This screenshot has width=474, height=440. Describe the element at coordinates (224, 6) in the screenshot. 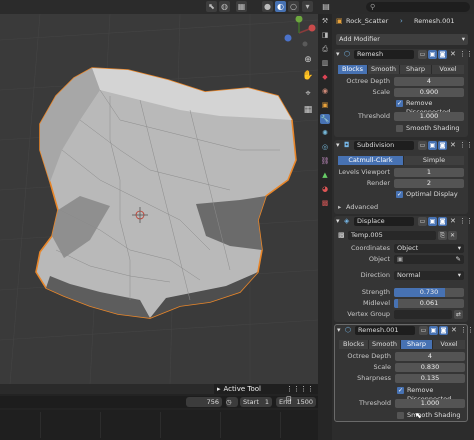

I see `globe-icon: ◍` at that location.